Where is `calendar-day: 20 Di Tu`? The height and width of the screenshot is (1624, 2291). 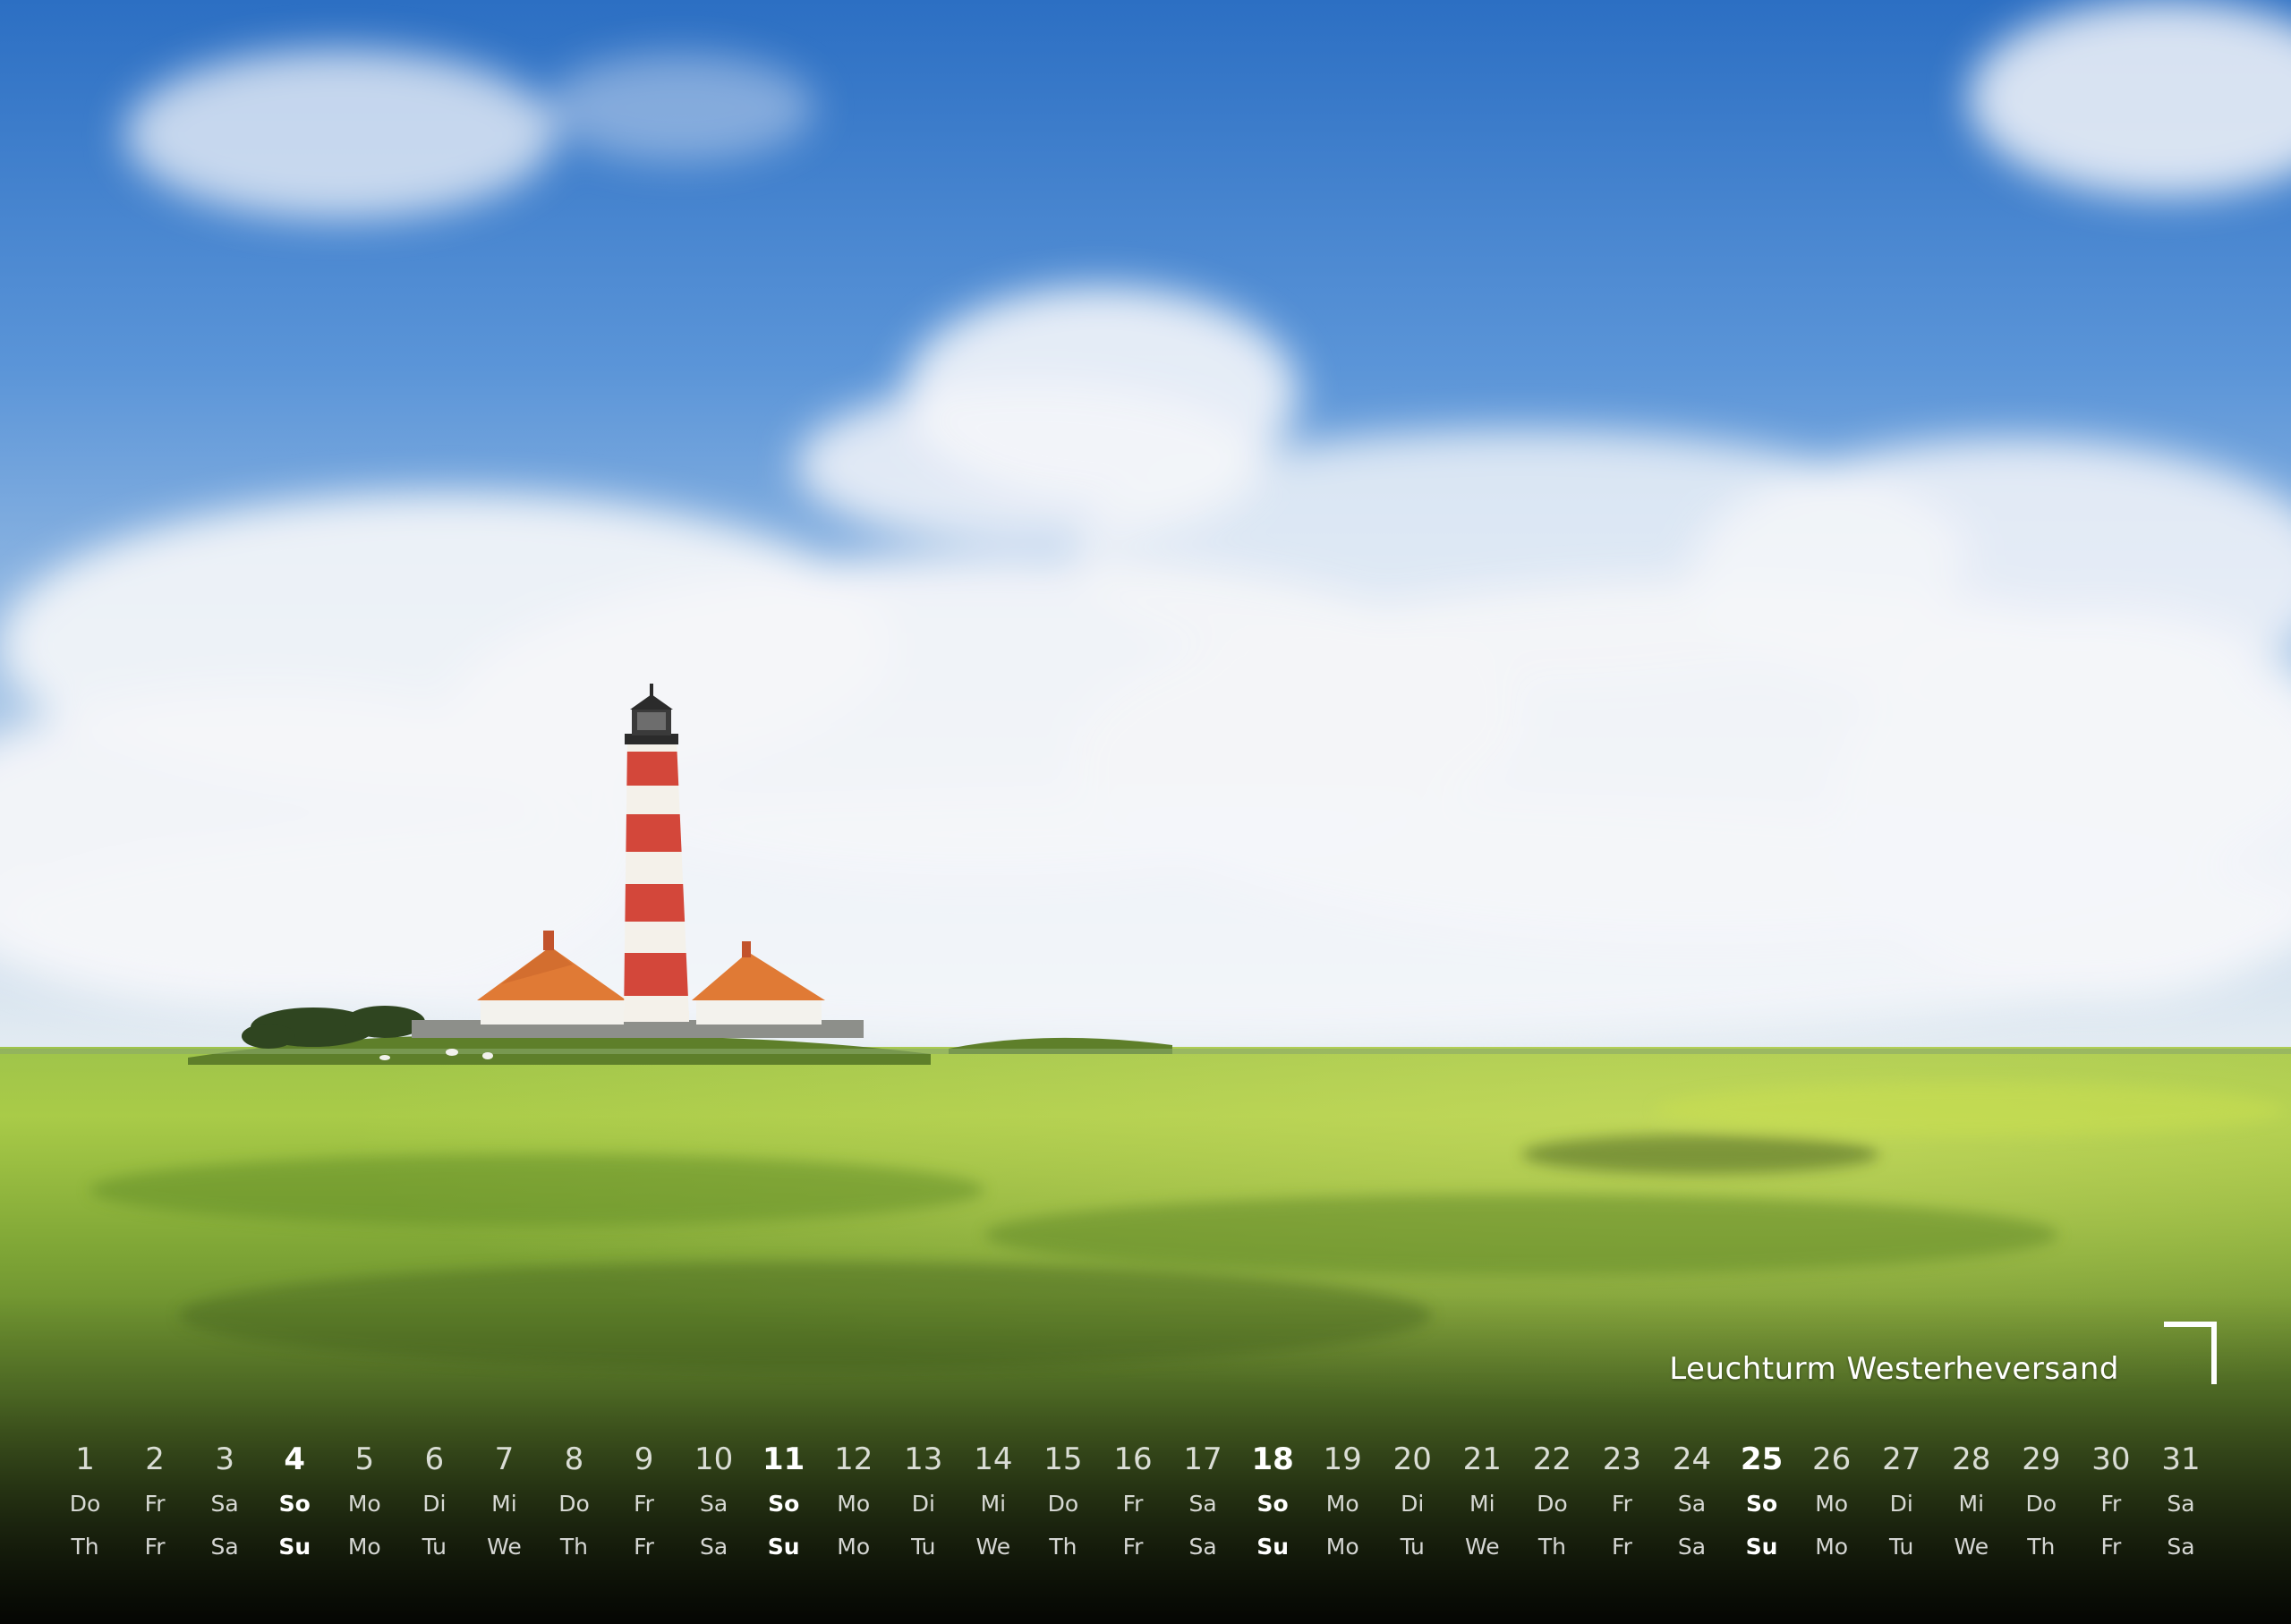 calendar-day: 20 Di Tu is located at coordinates (1412, 1503).